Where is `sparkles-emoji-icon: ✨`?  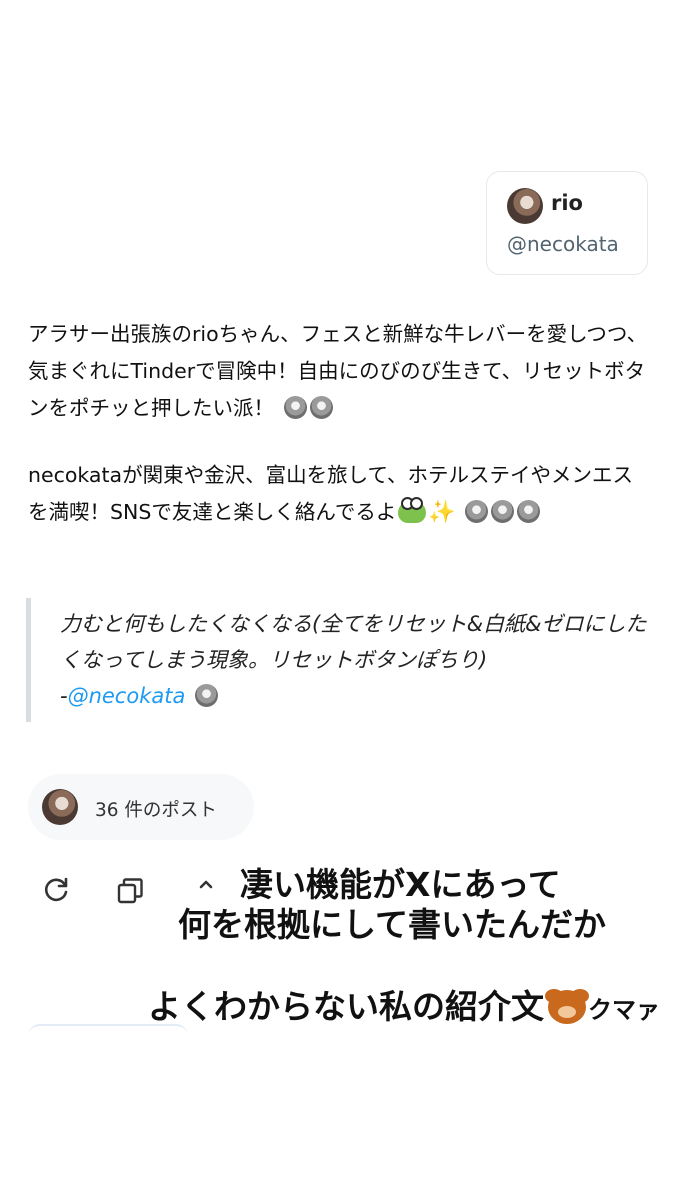 sparkles-emoji-icon: ✨ is located at coordinates (442, 512).